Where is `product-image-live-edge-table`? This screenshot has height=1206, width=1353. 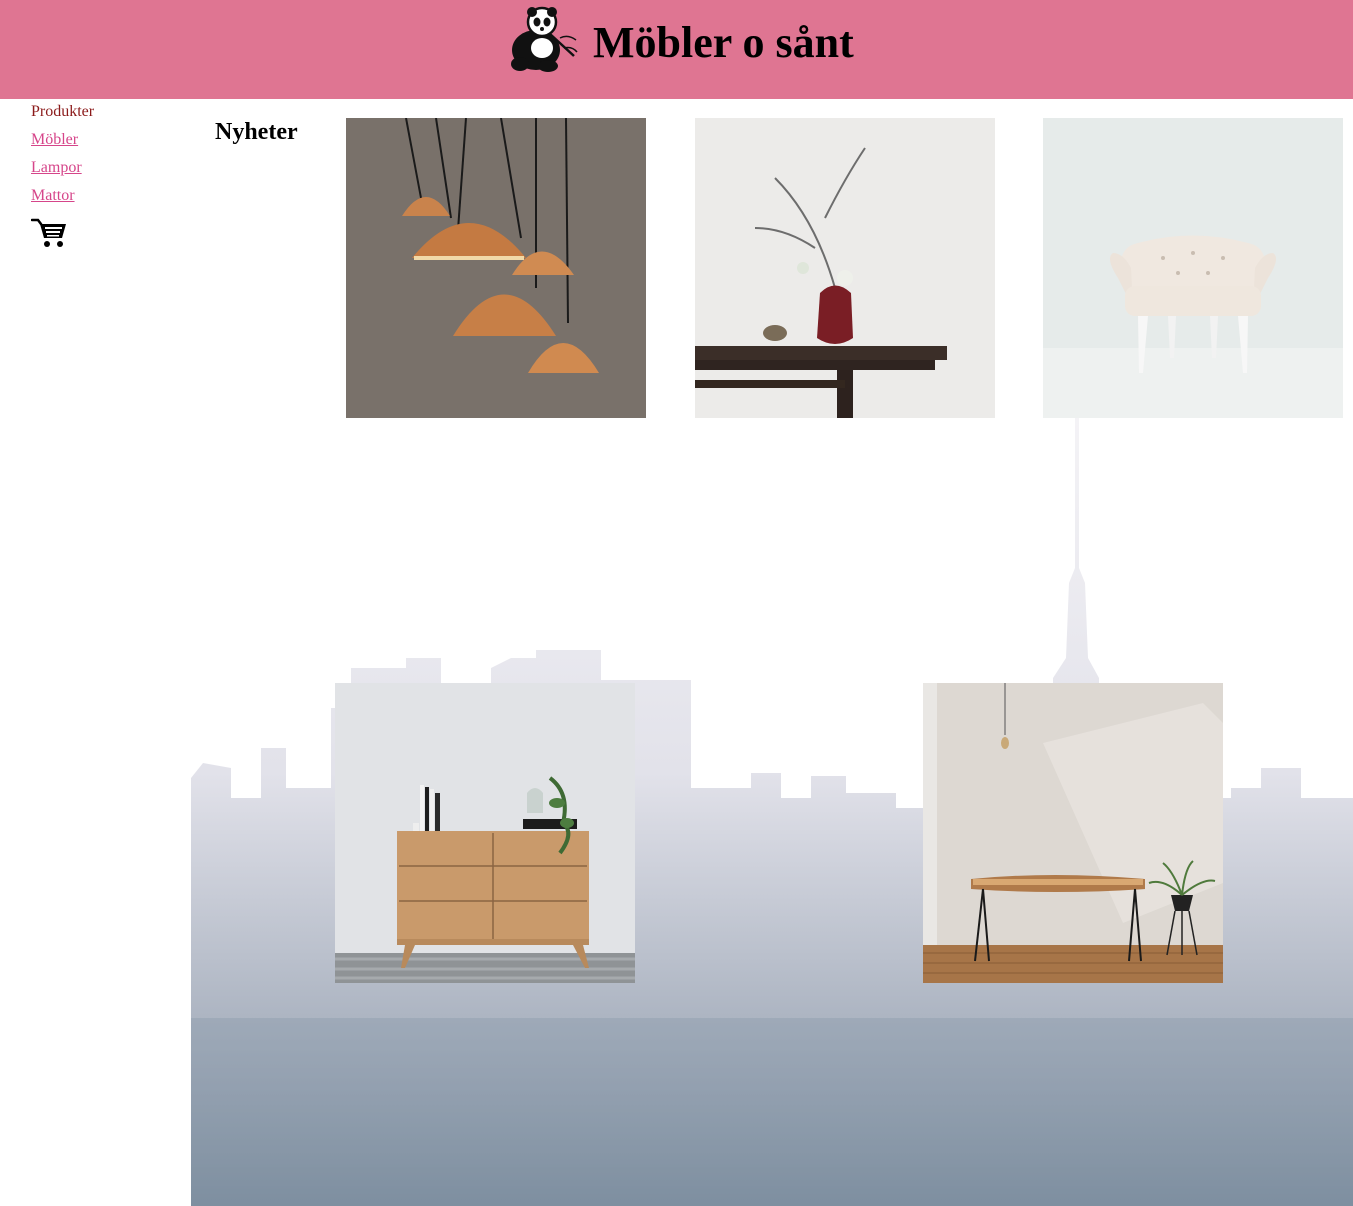 product-image-live-edge-table is located at coordinates (1073, 833).